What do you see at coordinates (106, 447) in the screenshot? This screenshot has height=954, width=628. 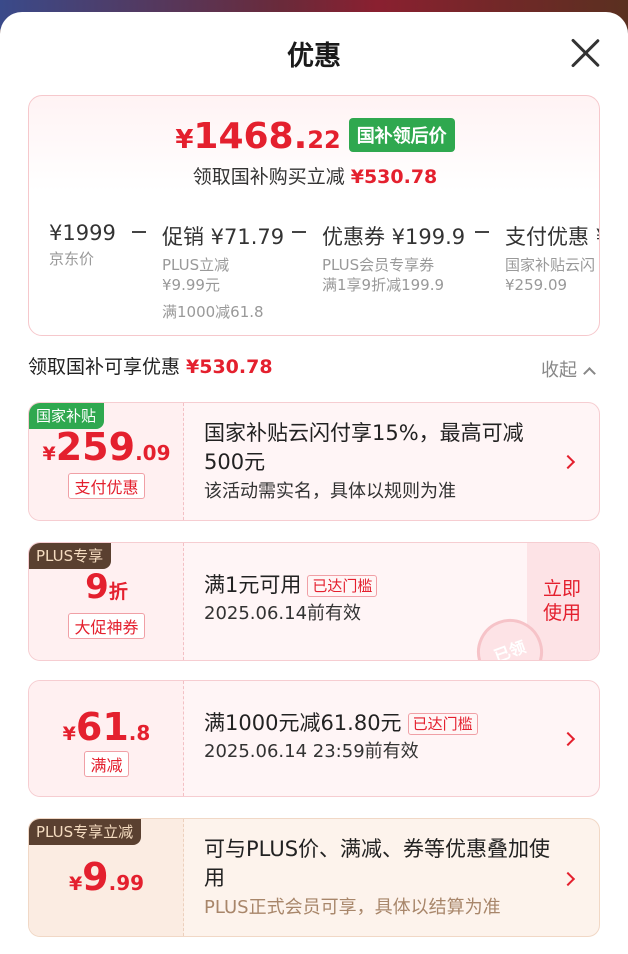 I see `offer-amount: ¥259.09` at bounding box center [106, 447].